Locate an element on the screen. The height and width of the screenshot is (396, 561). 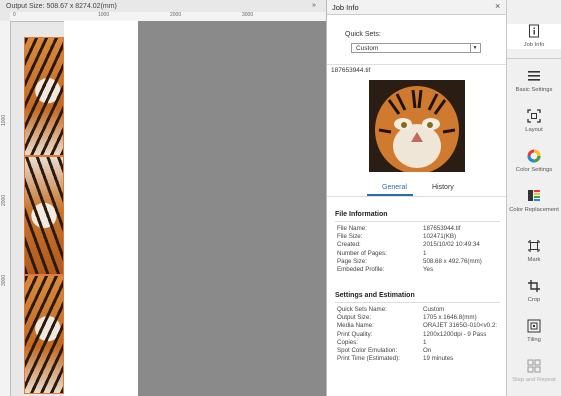
toolbar-color-settings: Color Settings is located at coordinates (534, 161).